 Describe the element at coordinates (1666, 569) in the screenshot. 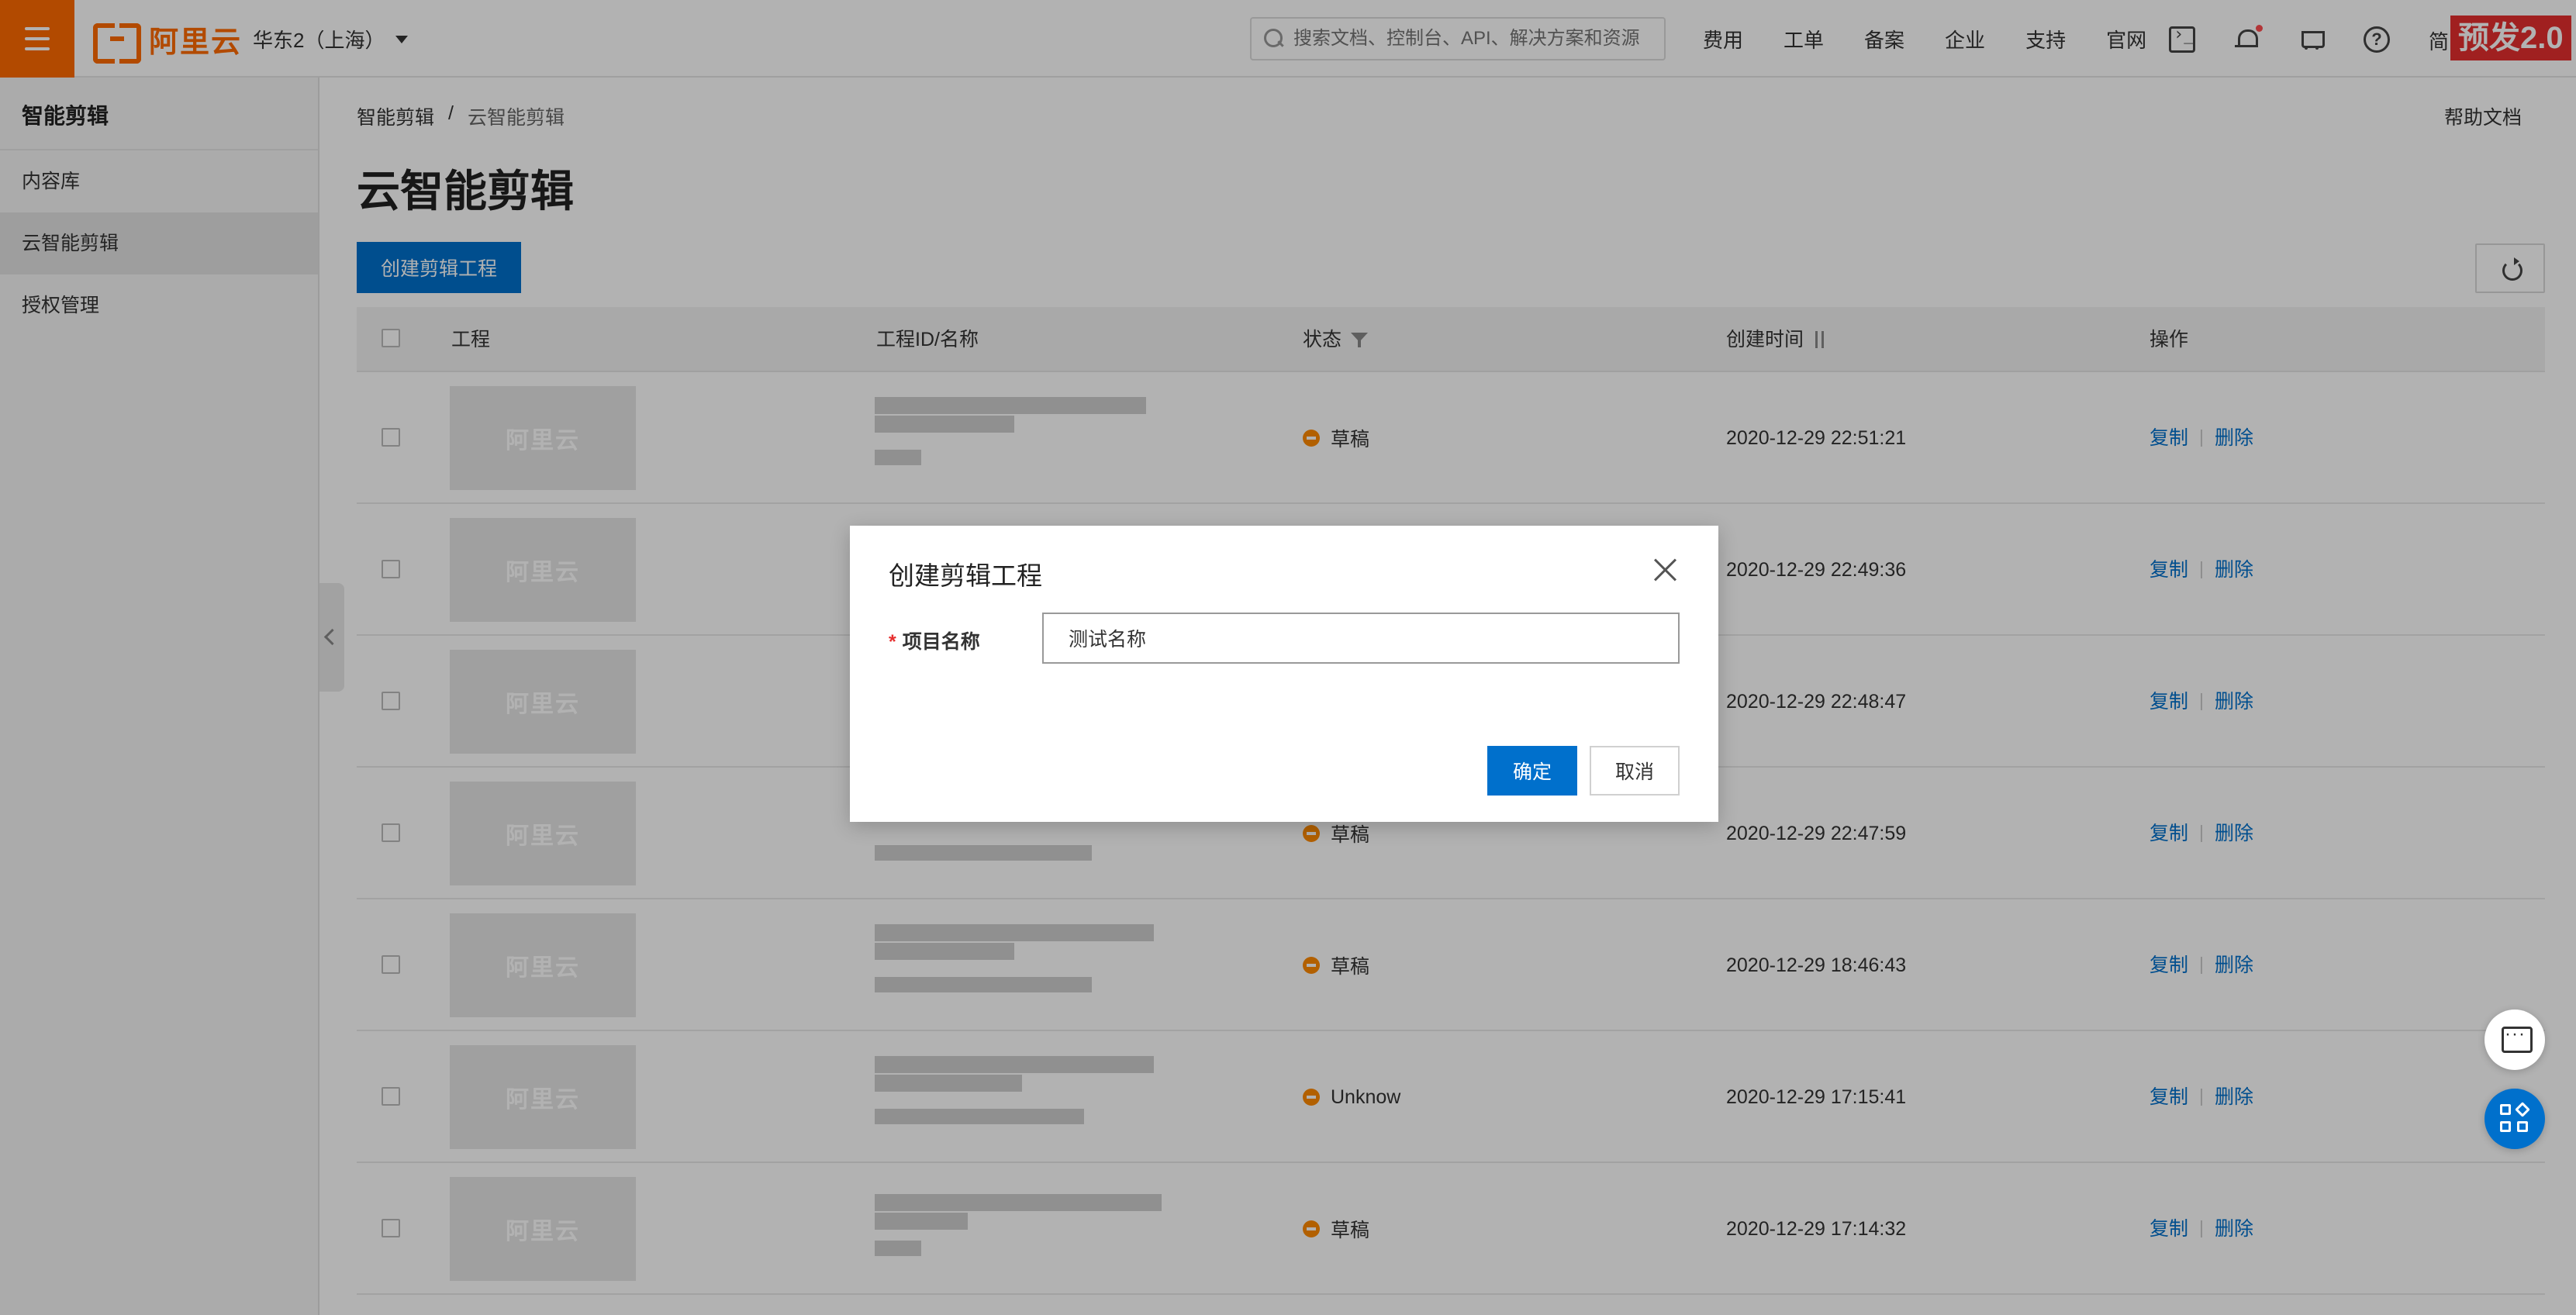

I see `close-icon` at that location.